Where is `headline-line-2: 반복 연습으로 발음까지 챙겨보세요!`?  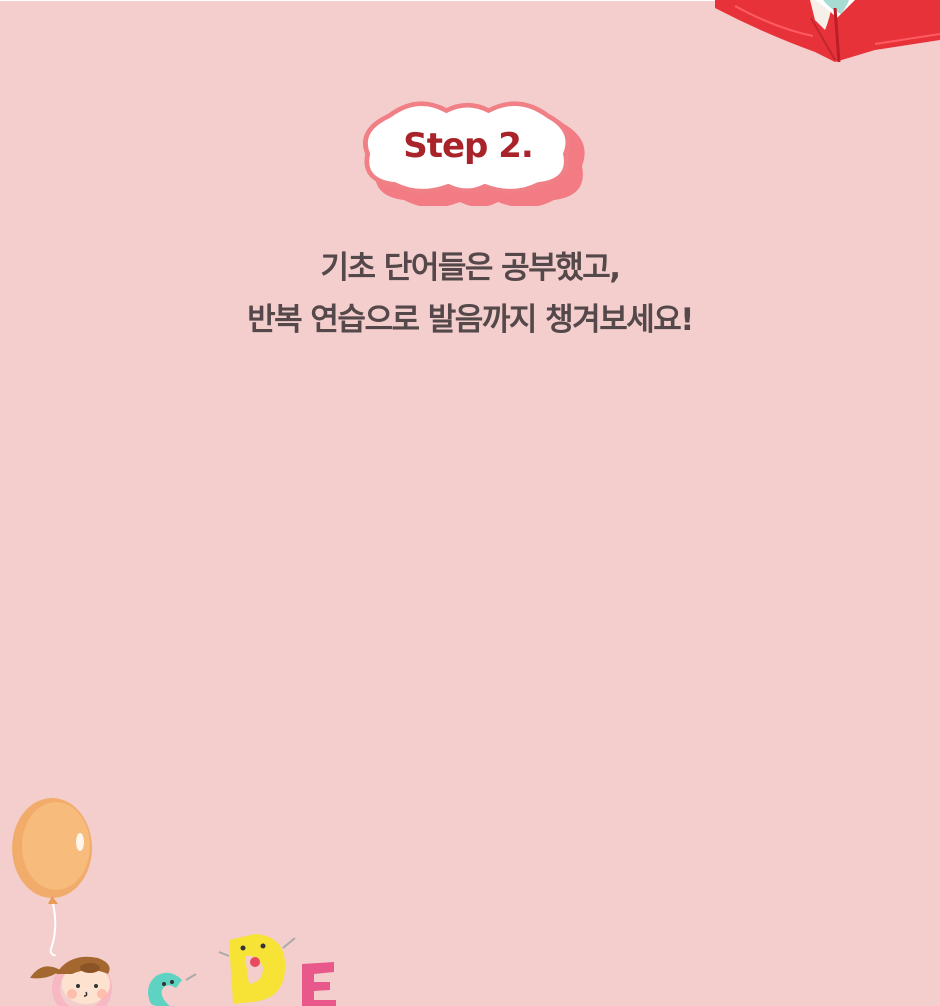 headline-line-2: 반복 연습으로 발음까지 챙겨보세요! is located at coordinates (470, 320).